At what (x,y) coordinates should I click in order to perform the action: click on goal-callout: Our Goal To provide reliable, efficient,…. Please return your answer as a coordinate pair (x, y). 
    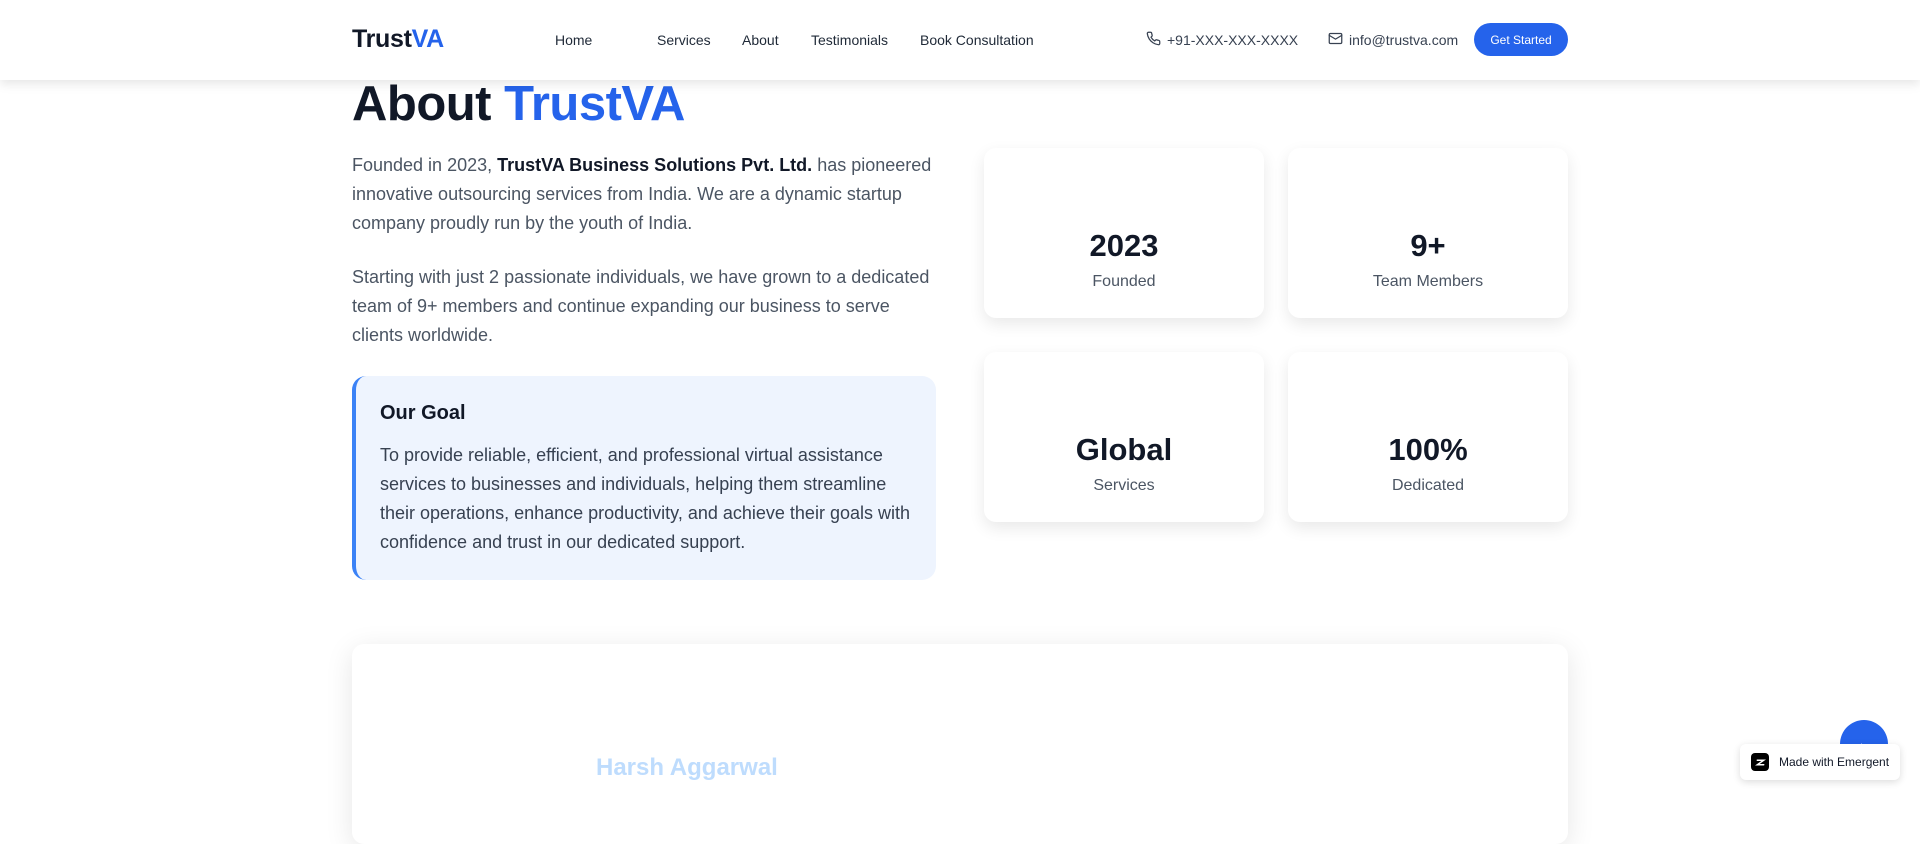
    Looking at the image, I should click on (644, 478).